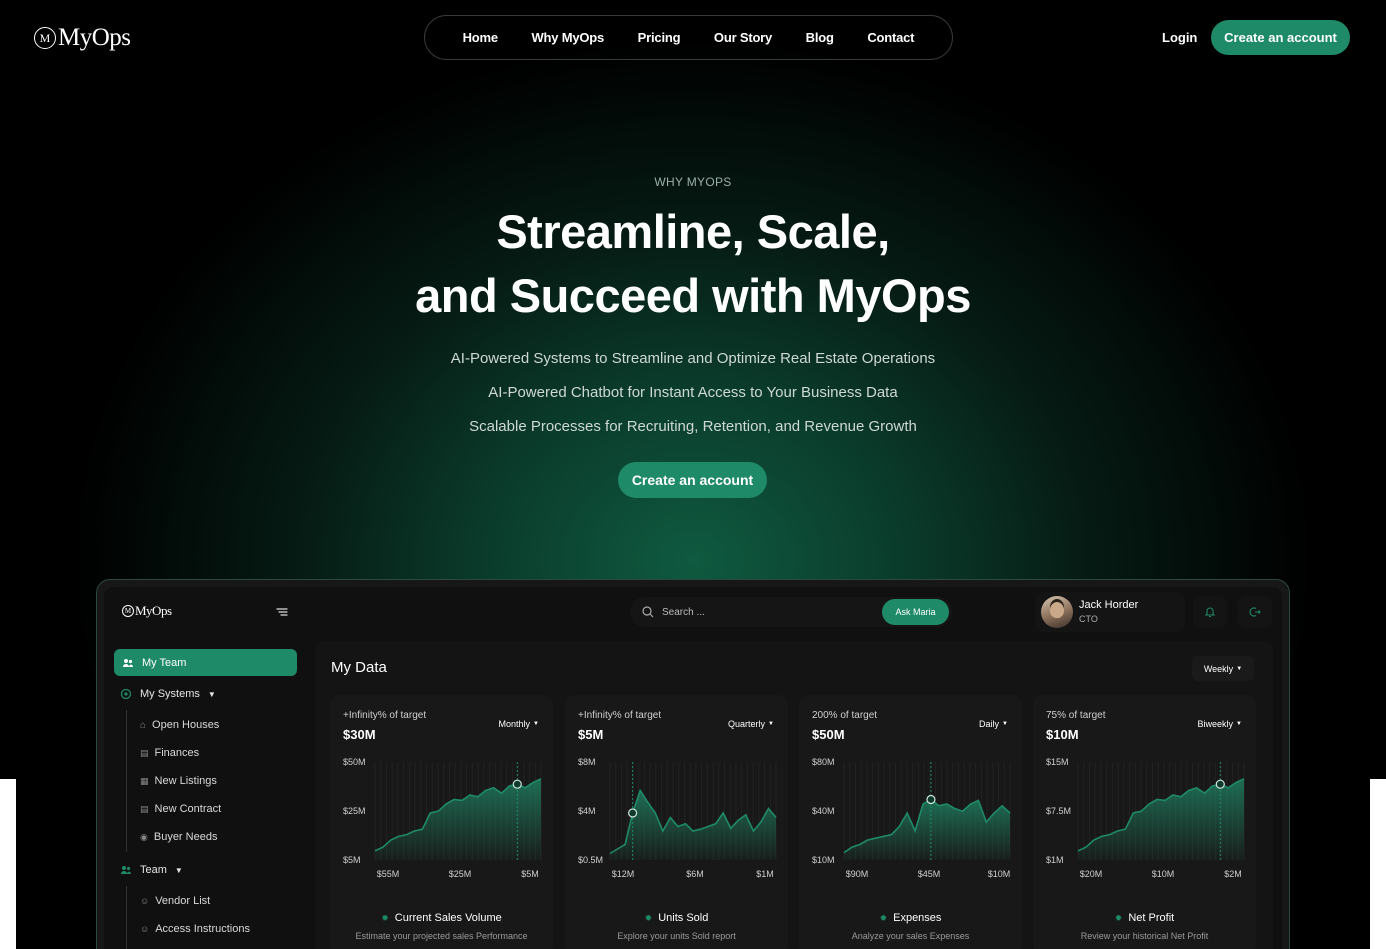  Describe the element at coordinates (151, 870) in the screenshot. I see `sidebar-item-team: Team ▼` at that location.